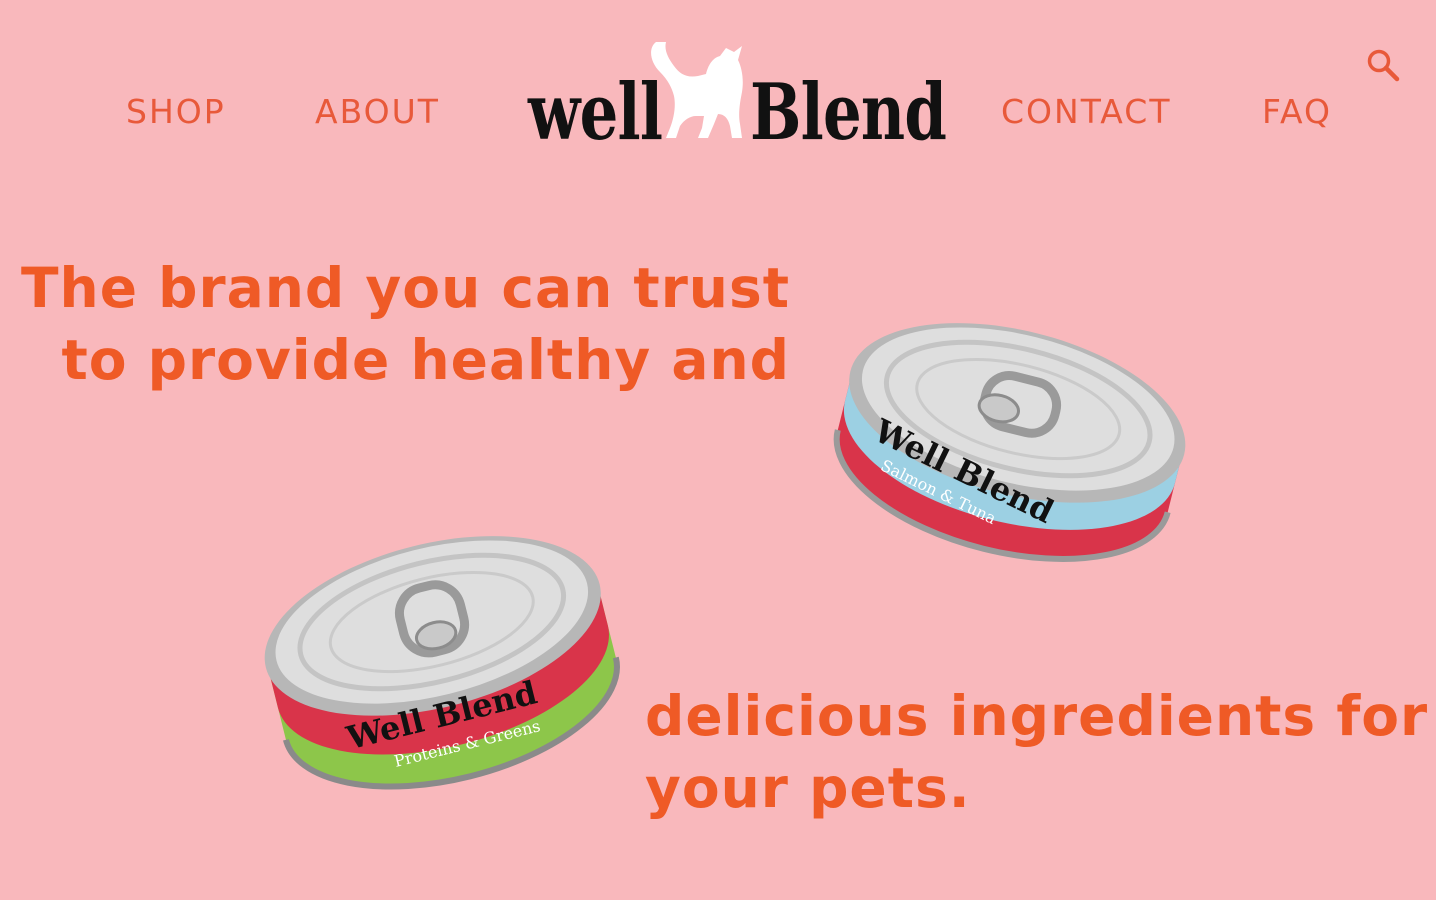  What do you see at coordinates (440, 655) in the screenshot?
I see `product-can-proteins-greens: Well Blend Proteins & Greens` at bounding box center [440, 655].